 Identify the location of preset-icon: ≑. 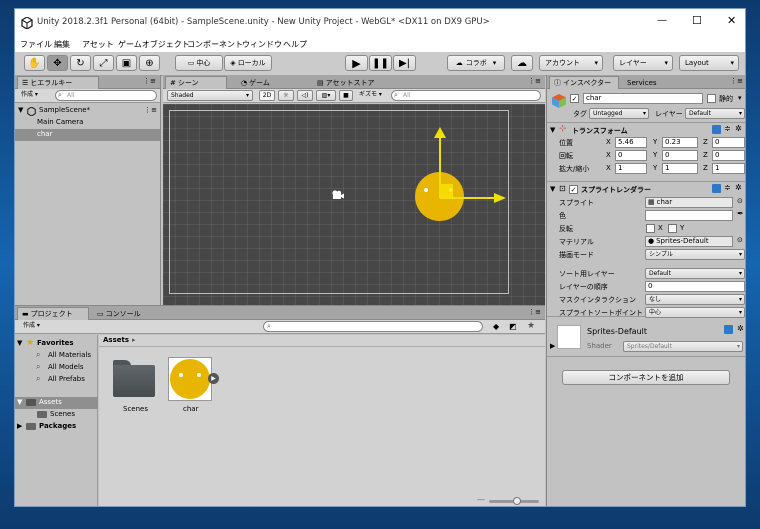
(727, 128).